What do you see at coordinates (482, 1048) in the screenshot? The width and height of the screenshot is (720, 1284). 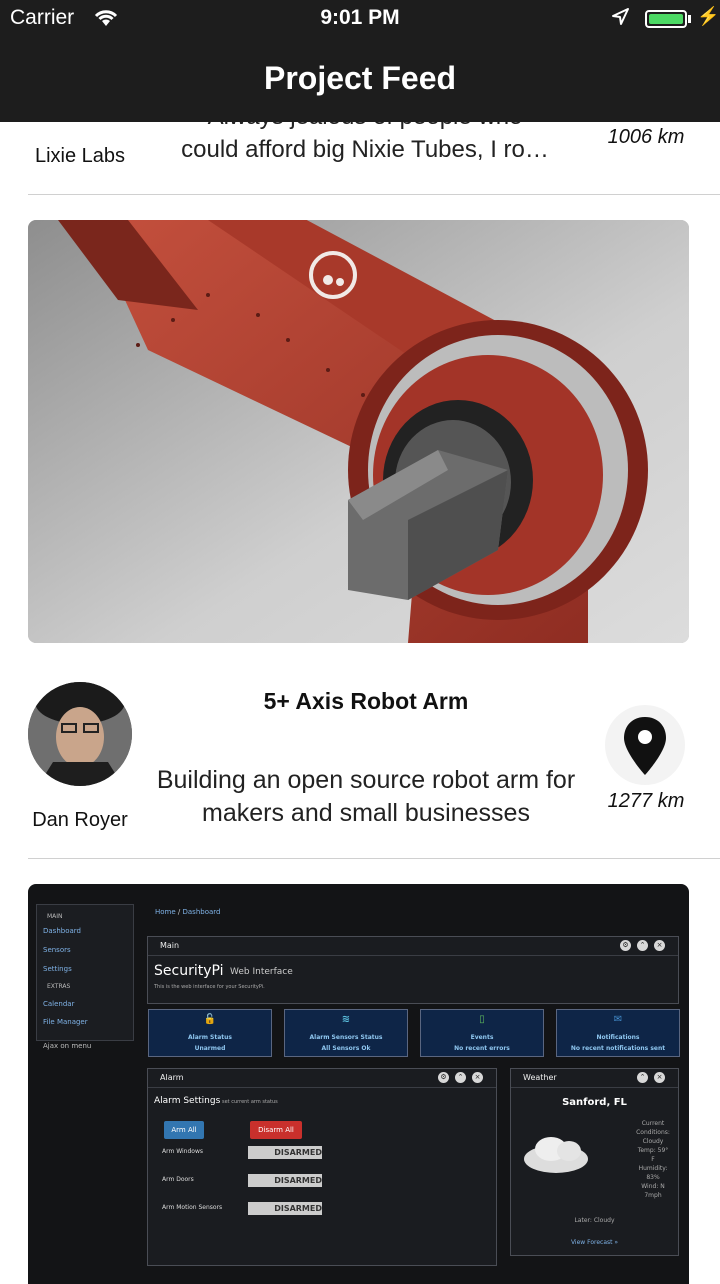 I see `card-value: No recent errors` at bounding box center [482, 1048].